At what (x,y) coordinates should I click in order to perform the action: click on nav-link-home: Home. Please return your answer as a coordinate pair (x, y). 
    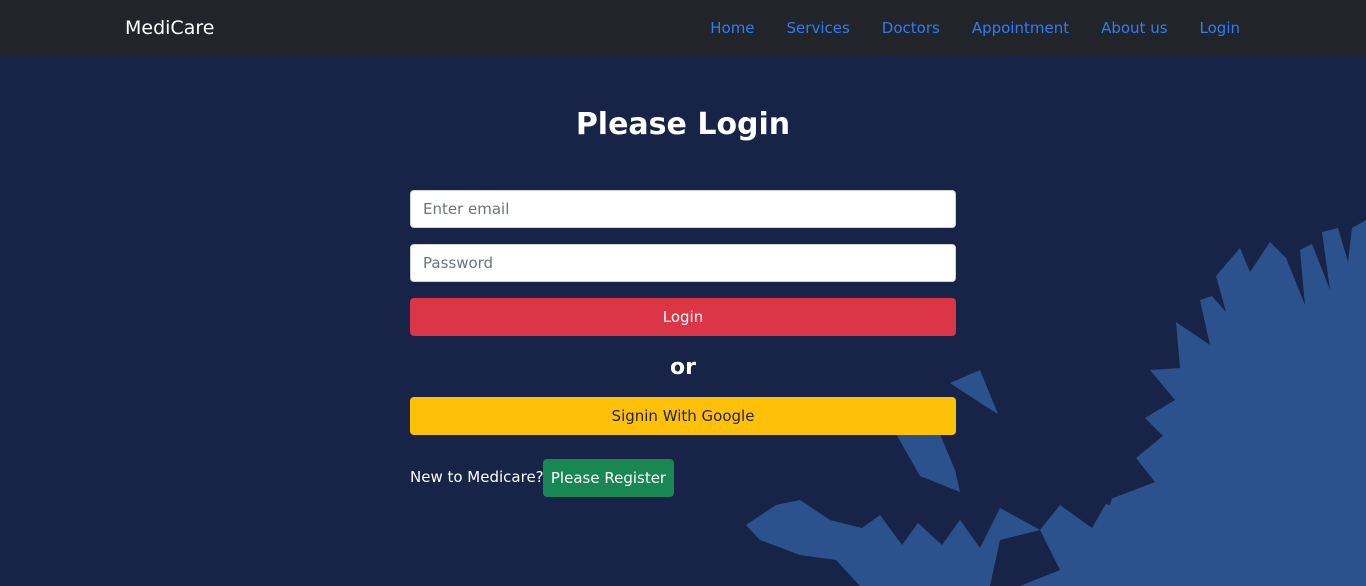
    Looking at the image, I should click on (732, 28).